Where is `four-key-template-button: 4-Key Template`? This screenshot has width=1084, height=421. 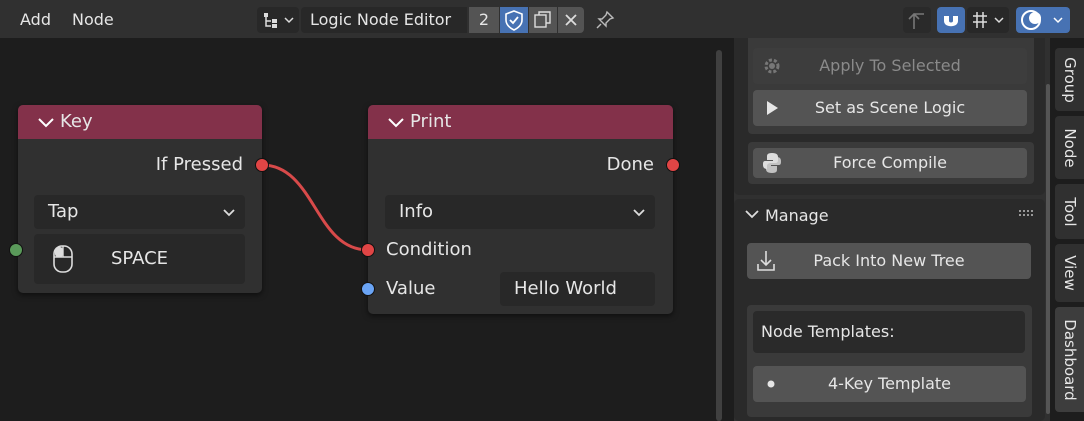 four-key-template-button: 4-Key Template is located at coordinates (889, 384).